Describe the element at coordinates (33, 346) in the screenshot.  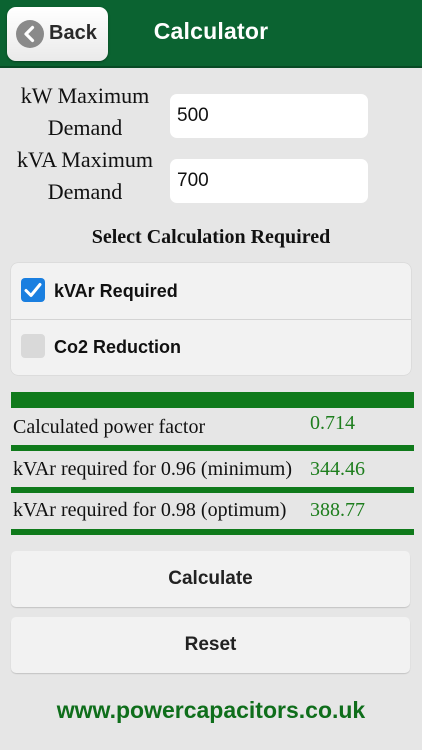
I see `checkbox-unchecked-icon` at that location.